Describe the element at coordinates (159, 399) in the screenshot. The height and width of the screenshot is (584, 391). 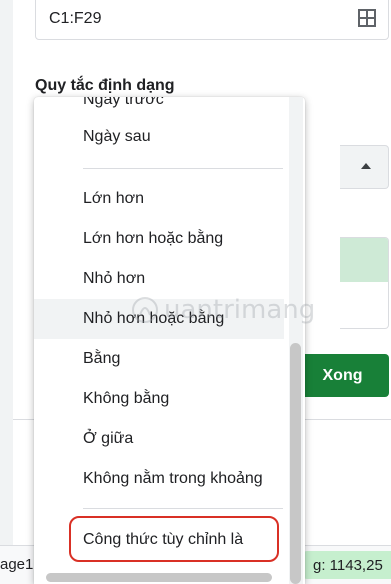
I see `menu-item-not-equal: Không bằng` at that location.